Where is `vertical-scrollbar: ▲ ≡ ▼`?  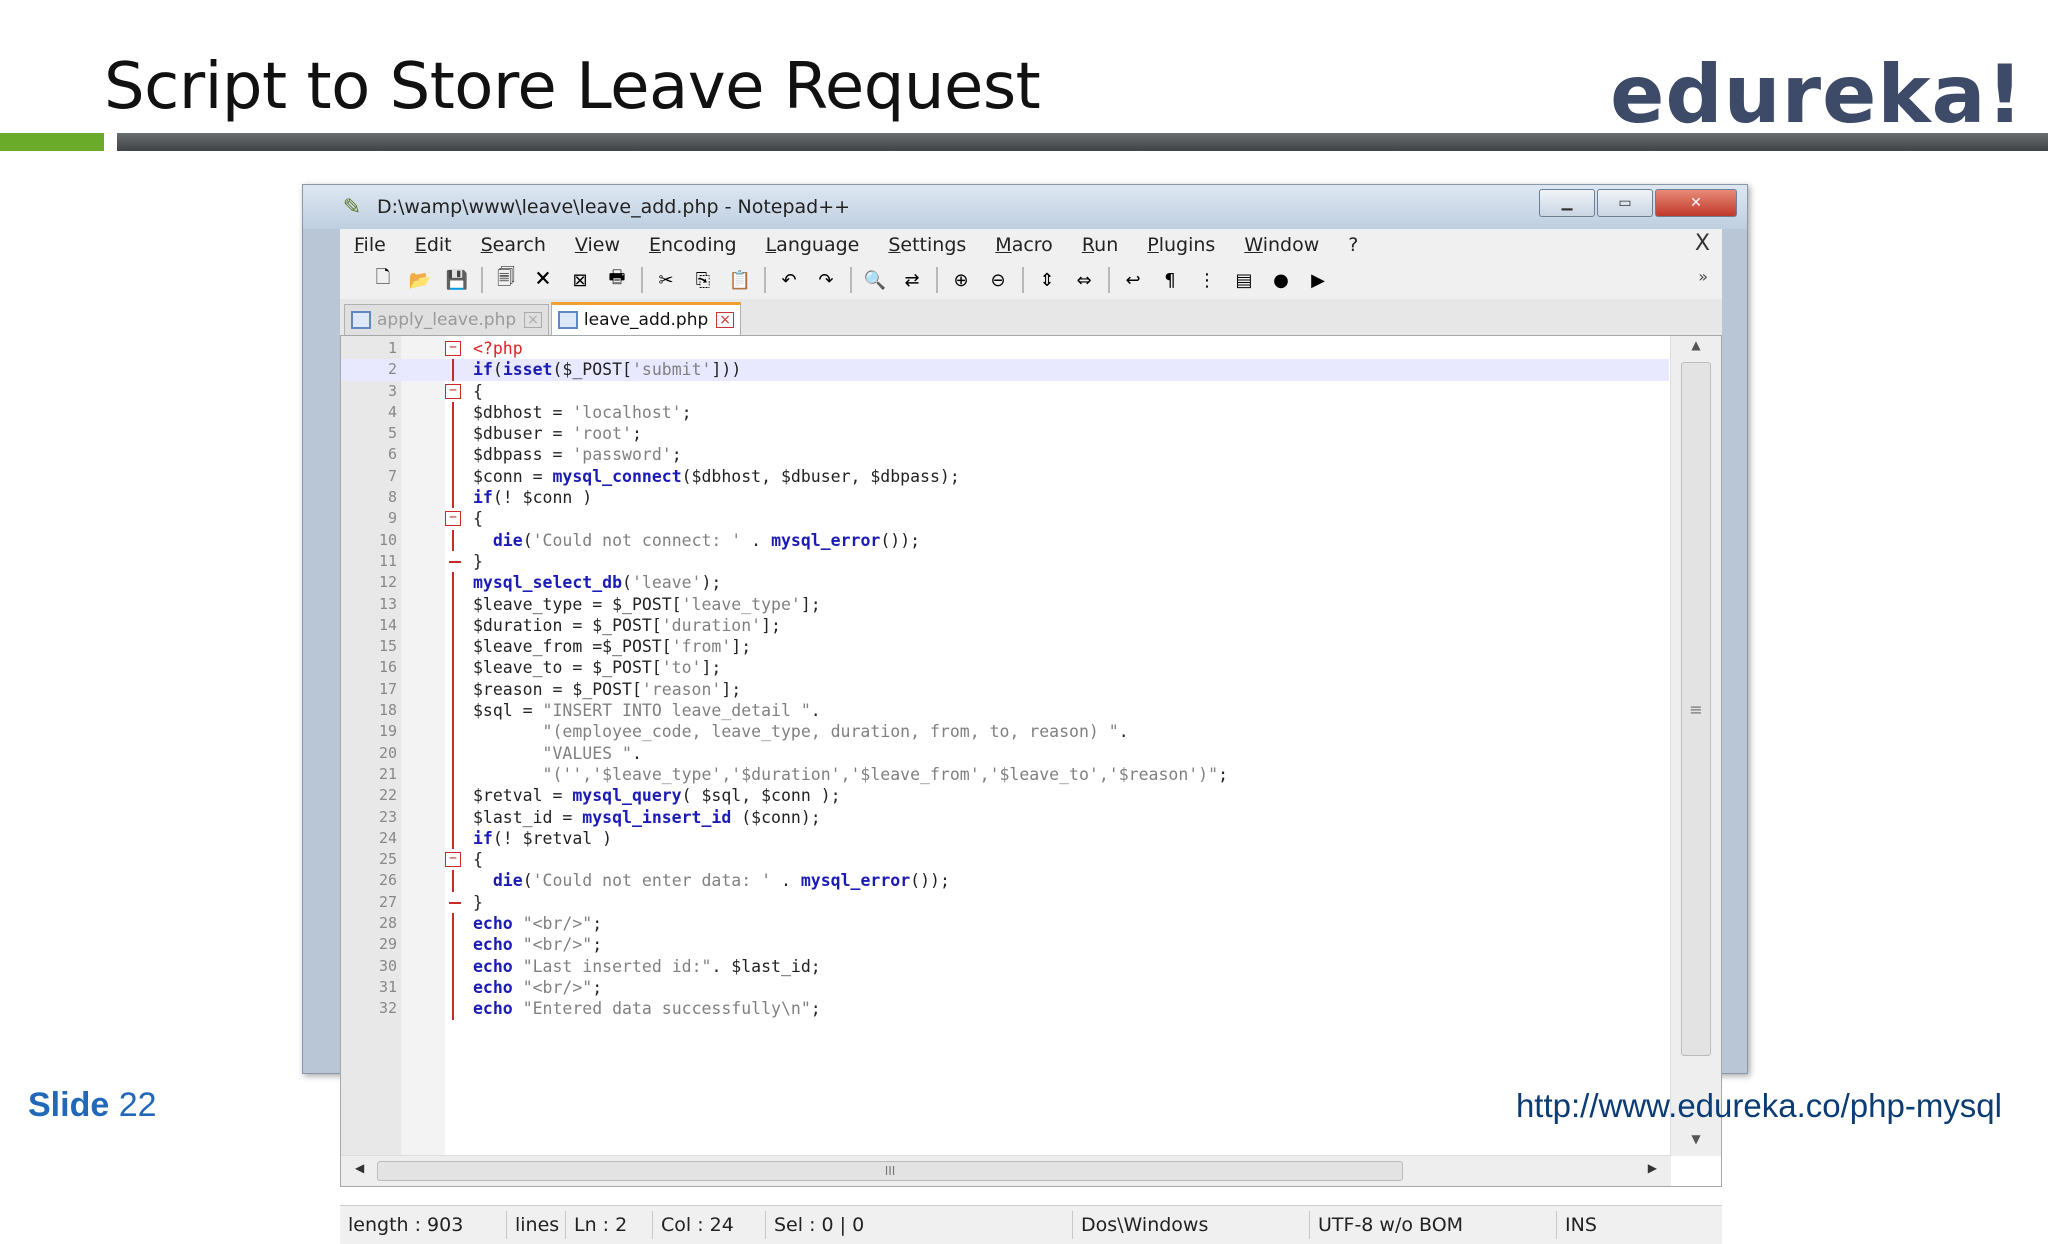 vertical-scrollbar: ▲ ≡ ▼ is located at coordinates (1695, 746).